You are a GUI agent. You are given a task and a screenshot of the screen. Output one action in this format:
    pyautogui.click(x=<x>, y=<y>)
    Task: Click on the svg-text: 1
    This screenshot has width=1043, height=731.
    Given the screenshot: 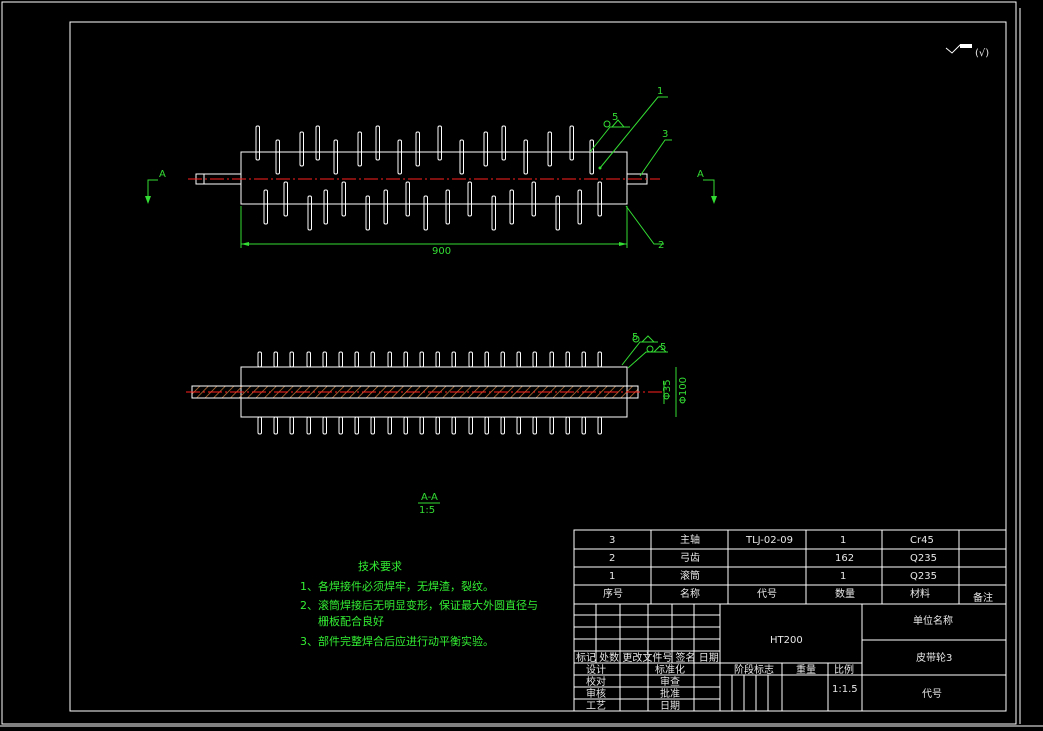 What is the action you would take?
    pyautogui.click(x=660, y=91)
    